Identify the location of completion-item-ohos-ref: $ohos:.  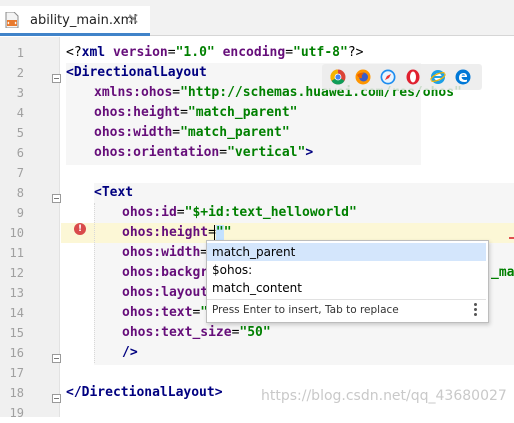
(346, 270).